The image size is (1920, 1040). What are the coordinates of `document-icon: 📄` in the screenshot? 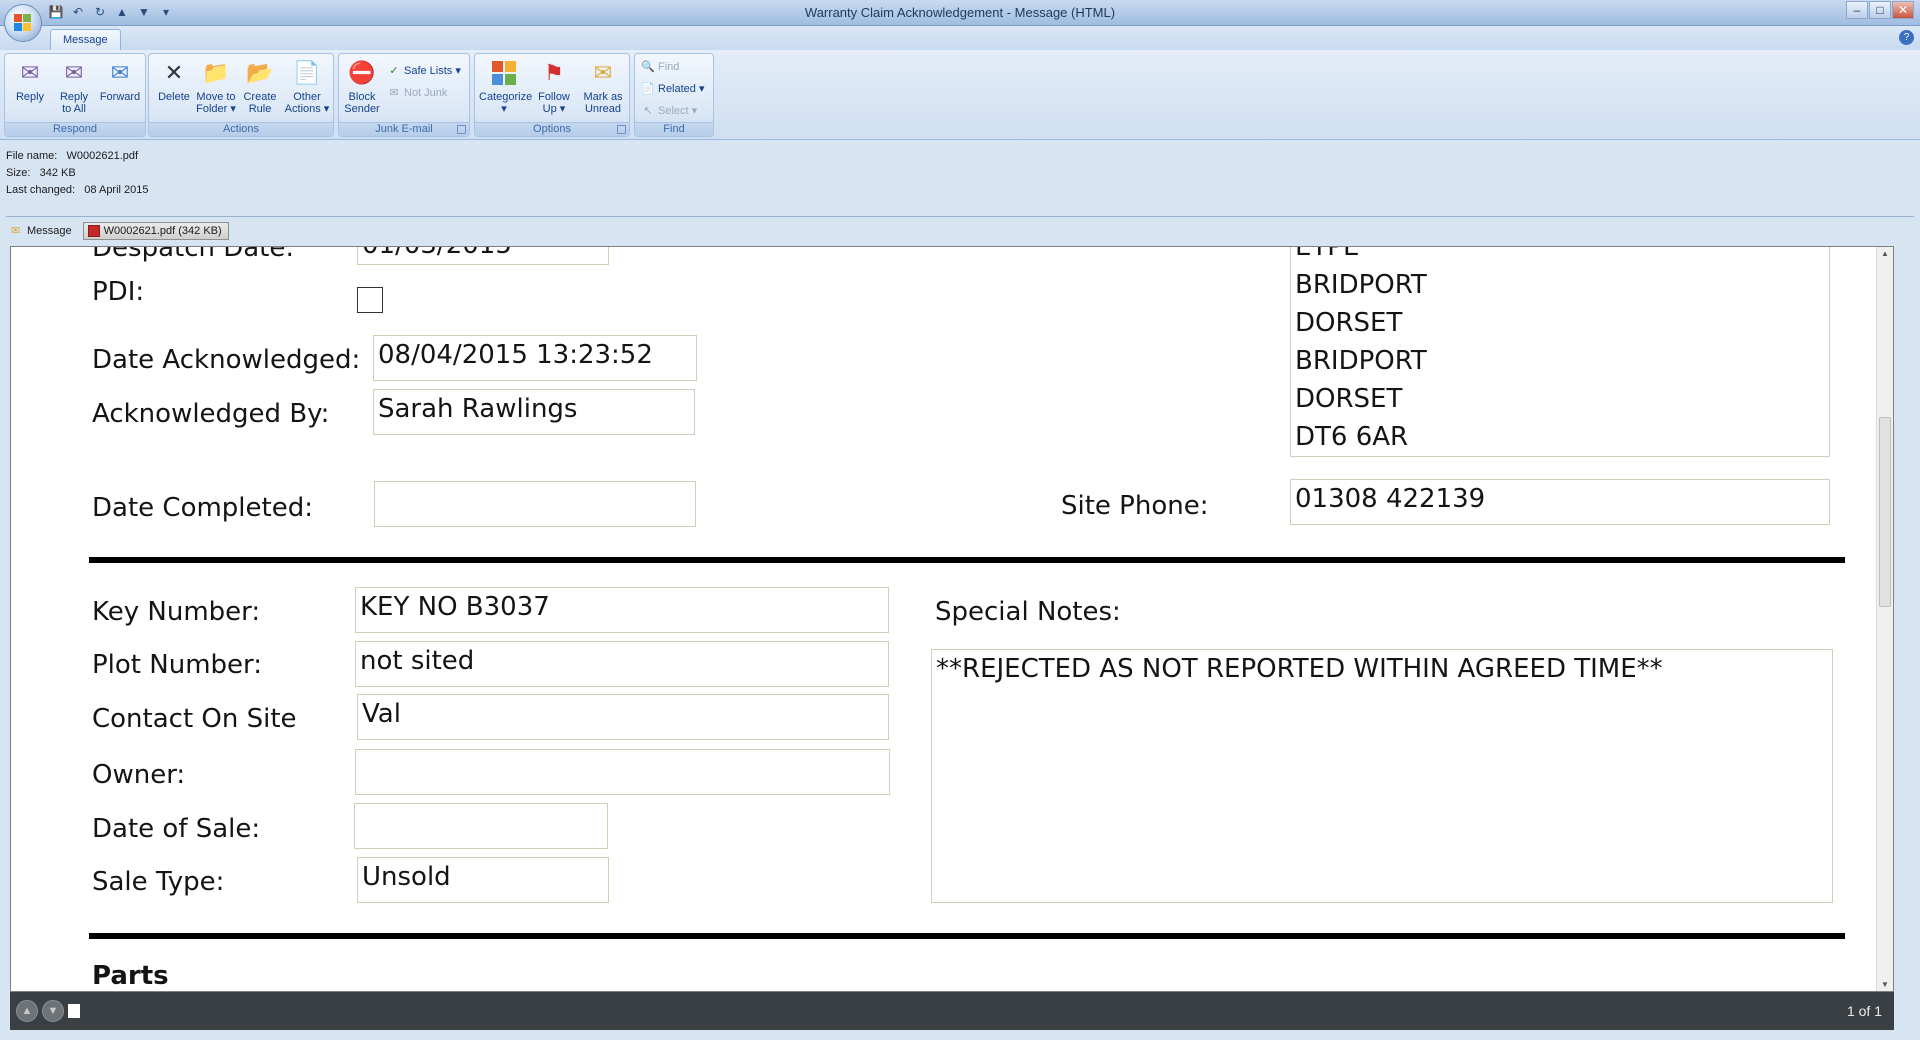 It's located at (307, 72).